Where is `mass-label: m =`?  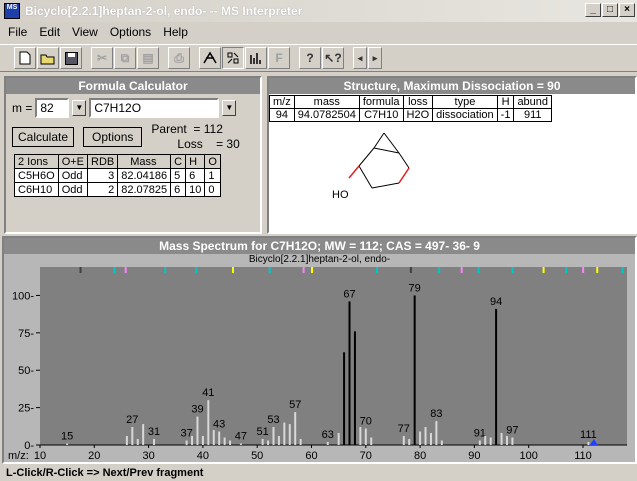 mass-label: m = is located at coordinates (22, 108).